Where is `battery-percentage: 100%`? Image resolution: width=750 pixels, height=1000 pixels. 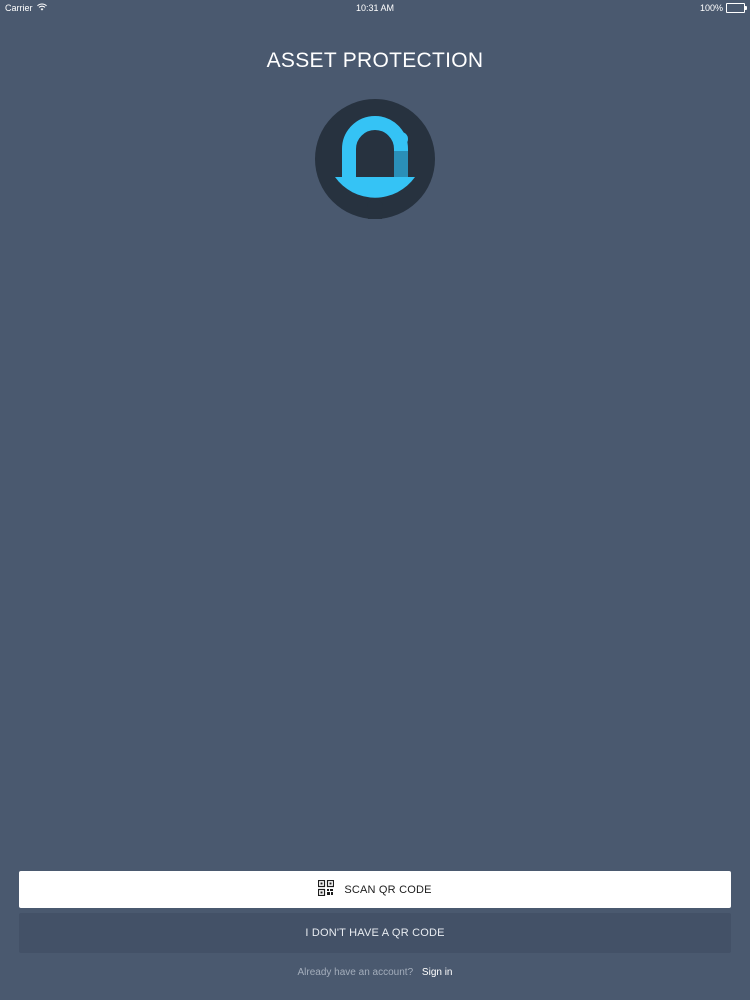 battery-percentage: 100% is located at coordinates (711, 8).